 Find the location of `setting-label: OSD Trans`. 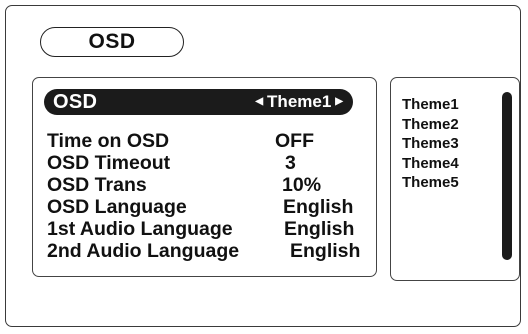

setting-label: OSD Trans is located at coordinates (97, 185).